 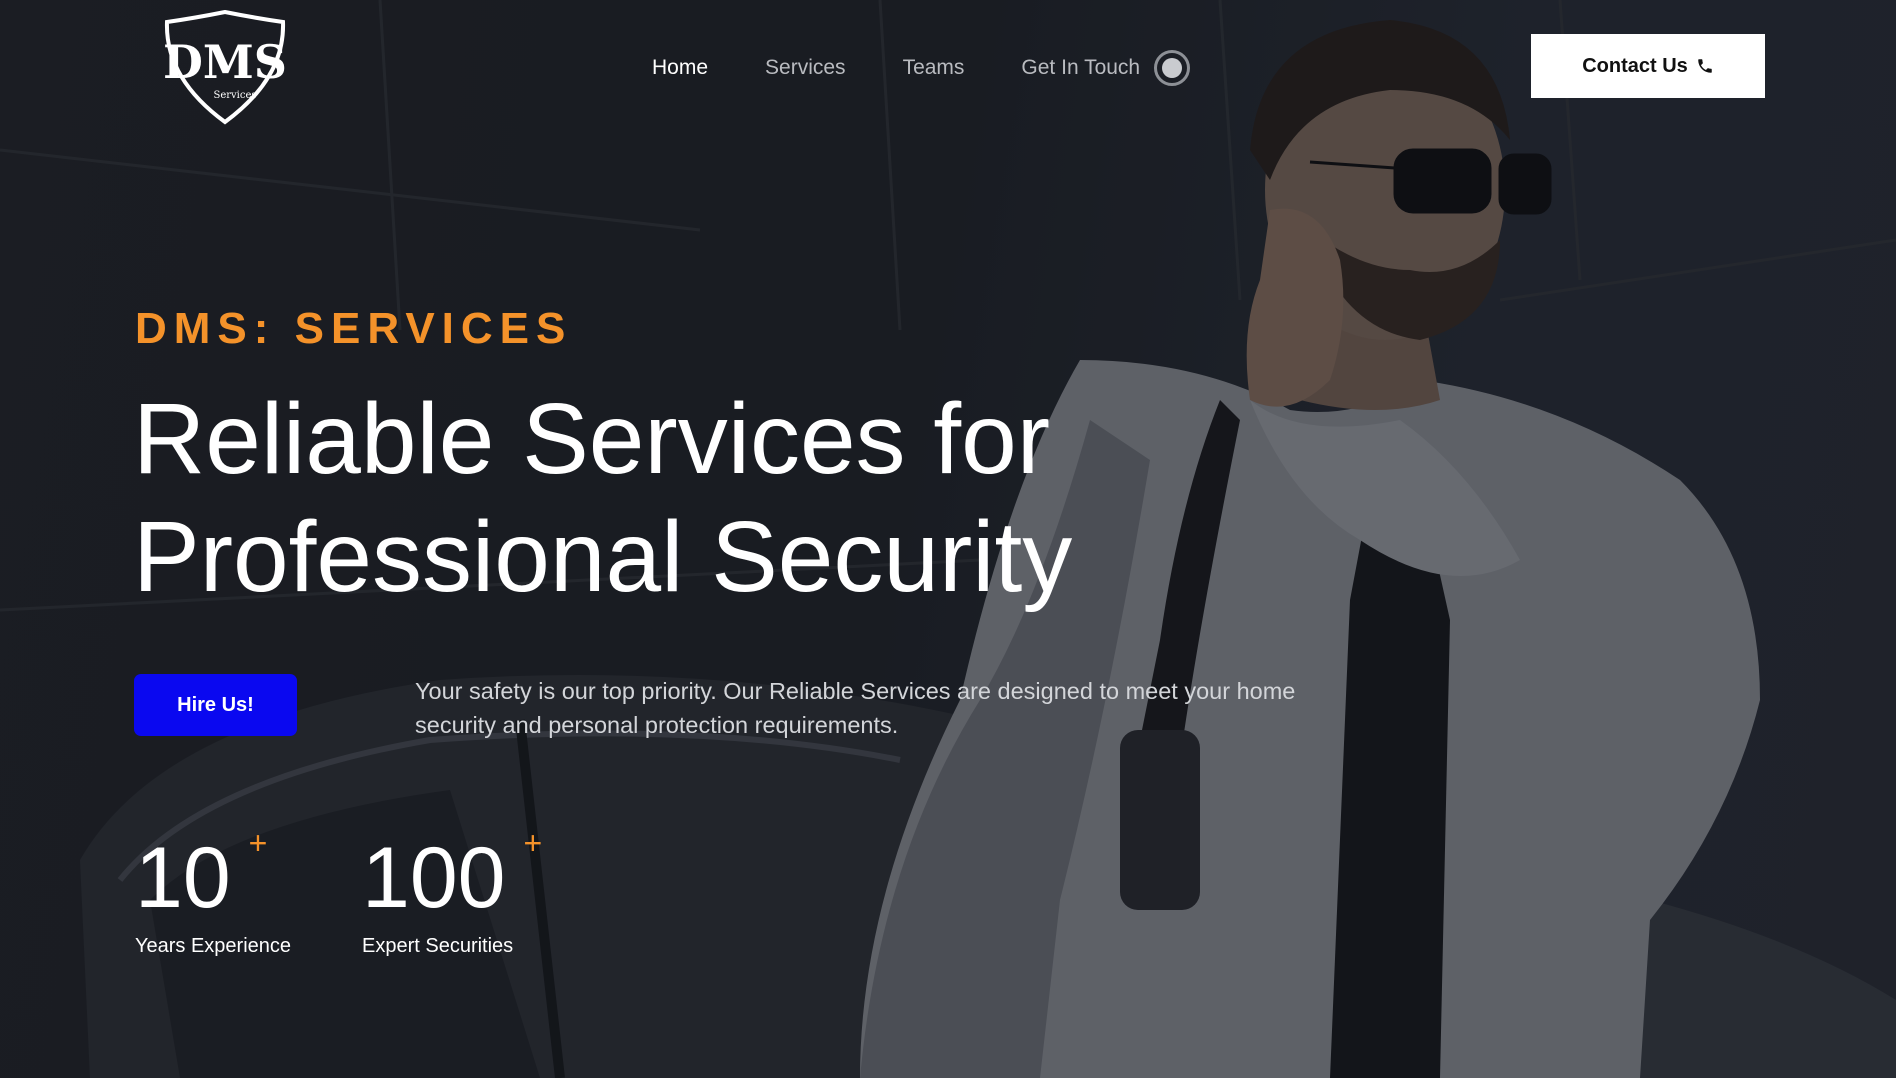 What do you see at coordinates (438, 946) in the screenshot?
I see `stat-label: Expert Securities` at bounding box center [438, 946].